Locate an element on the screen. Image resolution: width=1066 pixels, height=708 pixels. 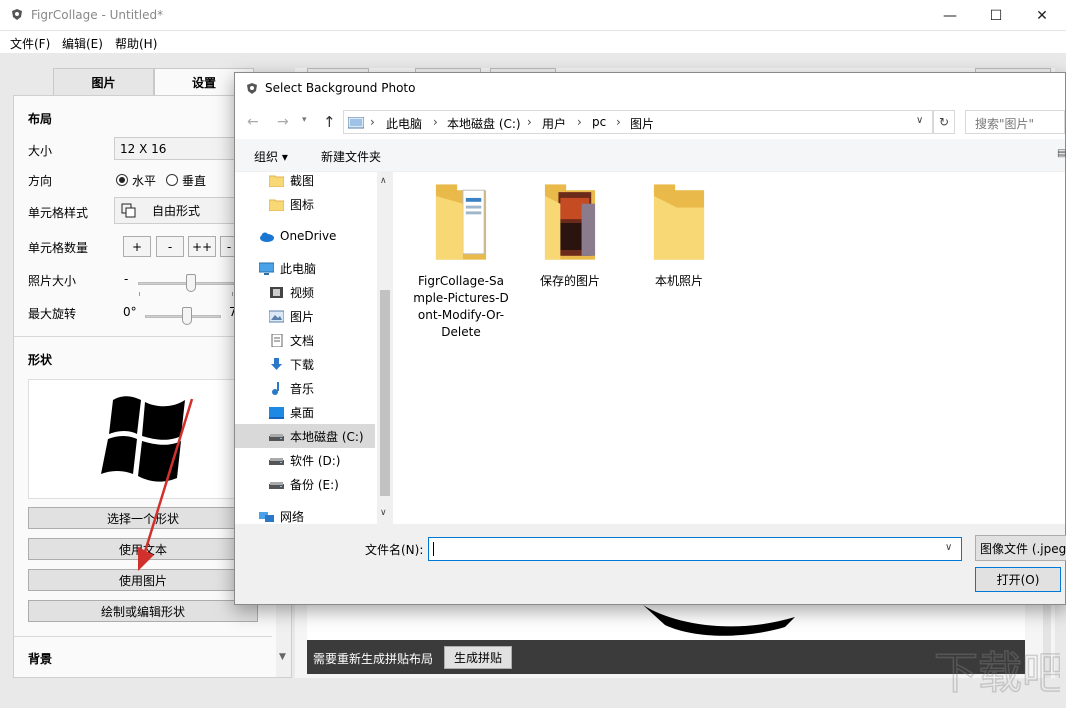
open-button: 打开(O) is located at coordinates (1018, 579).